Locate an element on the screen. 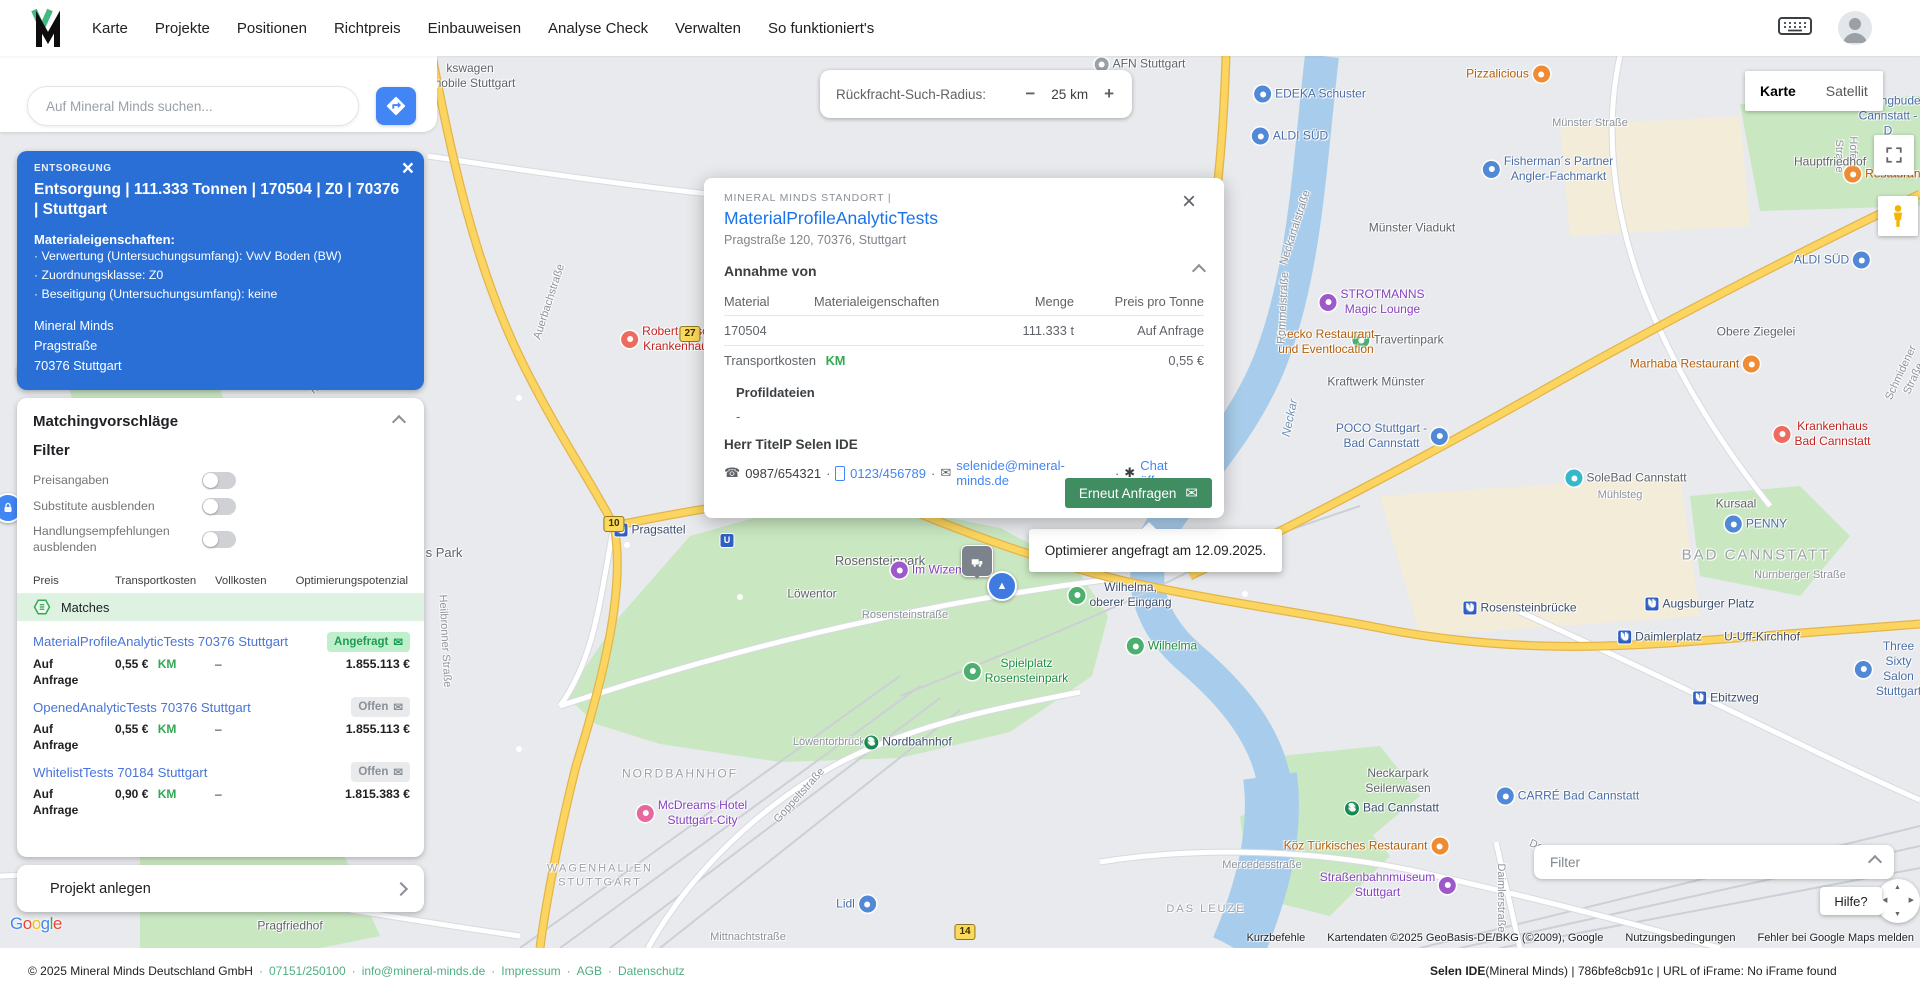 Image resolution: width=1920 pixels, height=994 pixels. popup-title-link: MaterialProfileAnalyticTests is located at coordinates (964, 218).